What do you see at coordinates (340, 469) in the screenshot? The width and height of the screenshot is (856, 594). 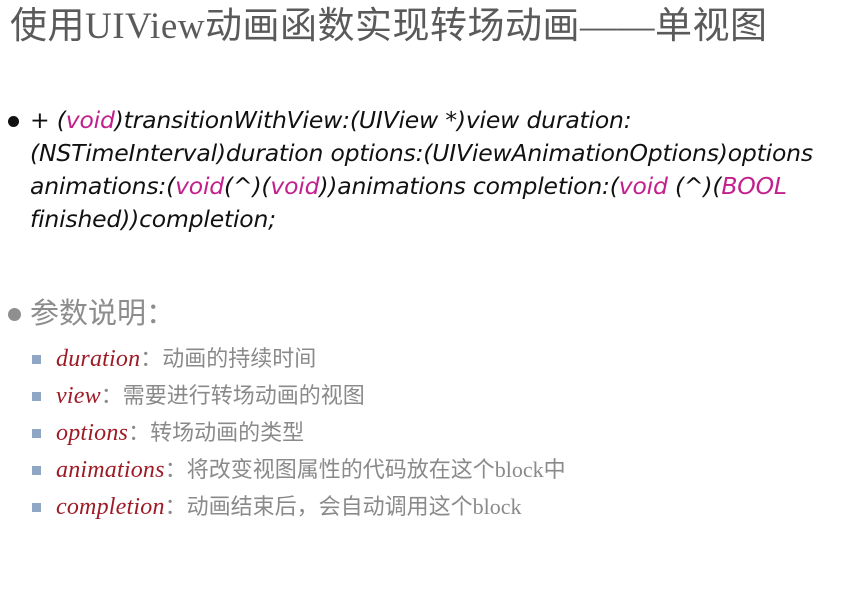 I see `param-description-pre: 将改变视图属性的代码放在这个` at bounding box center [340, 469].